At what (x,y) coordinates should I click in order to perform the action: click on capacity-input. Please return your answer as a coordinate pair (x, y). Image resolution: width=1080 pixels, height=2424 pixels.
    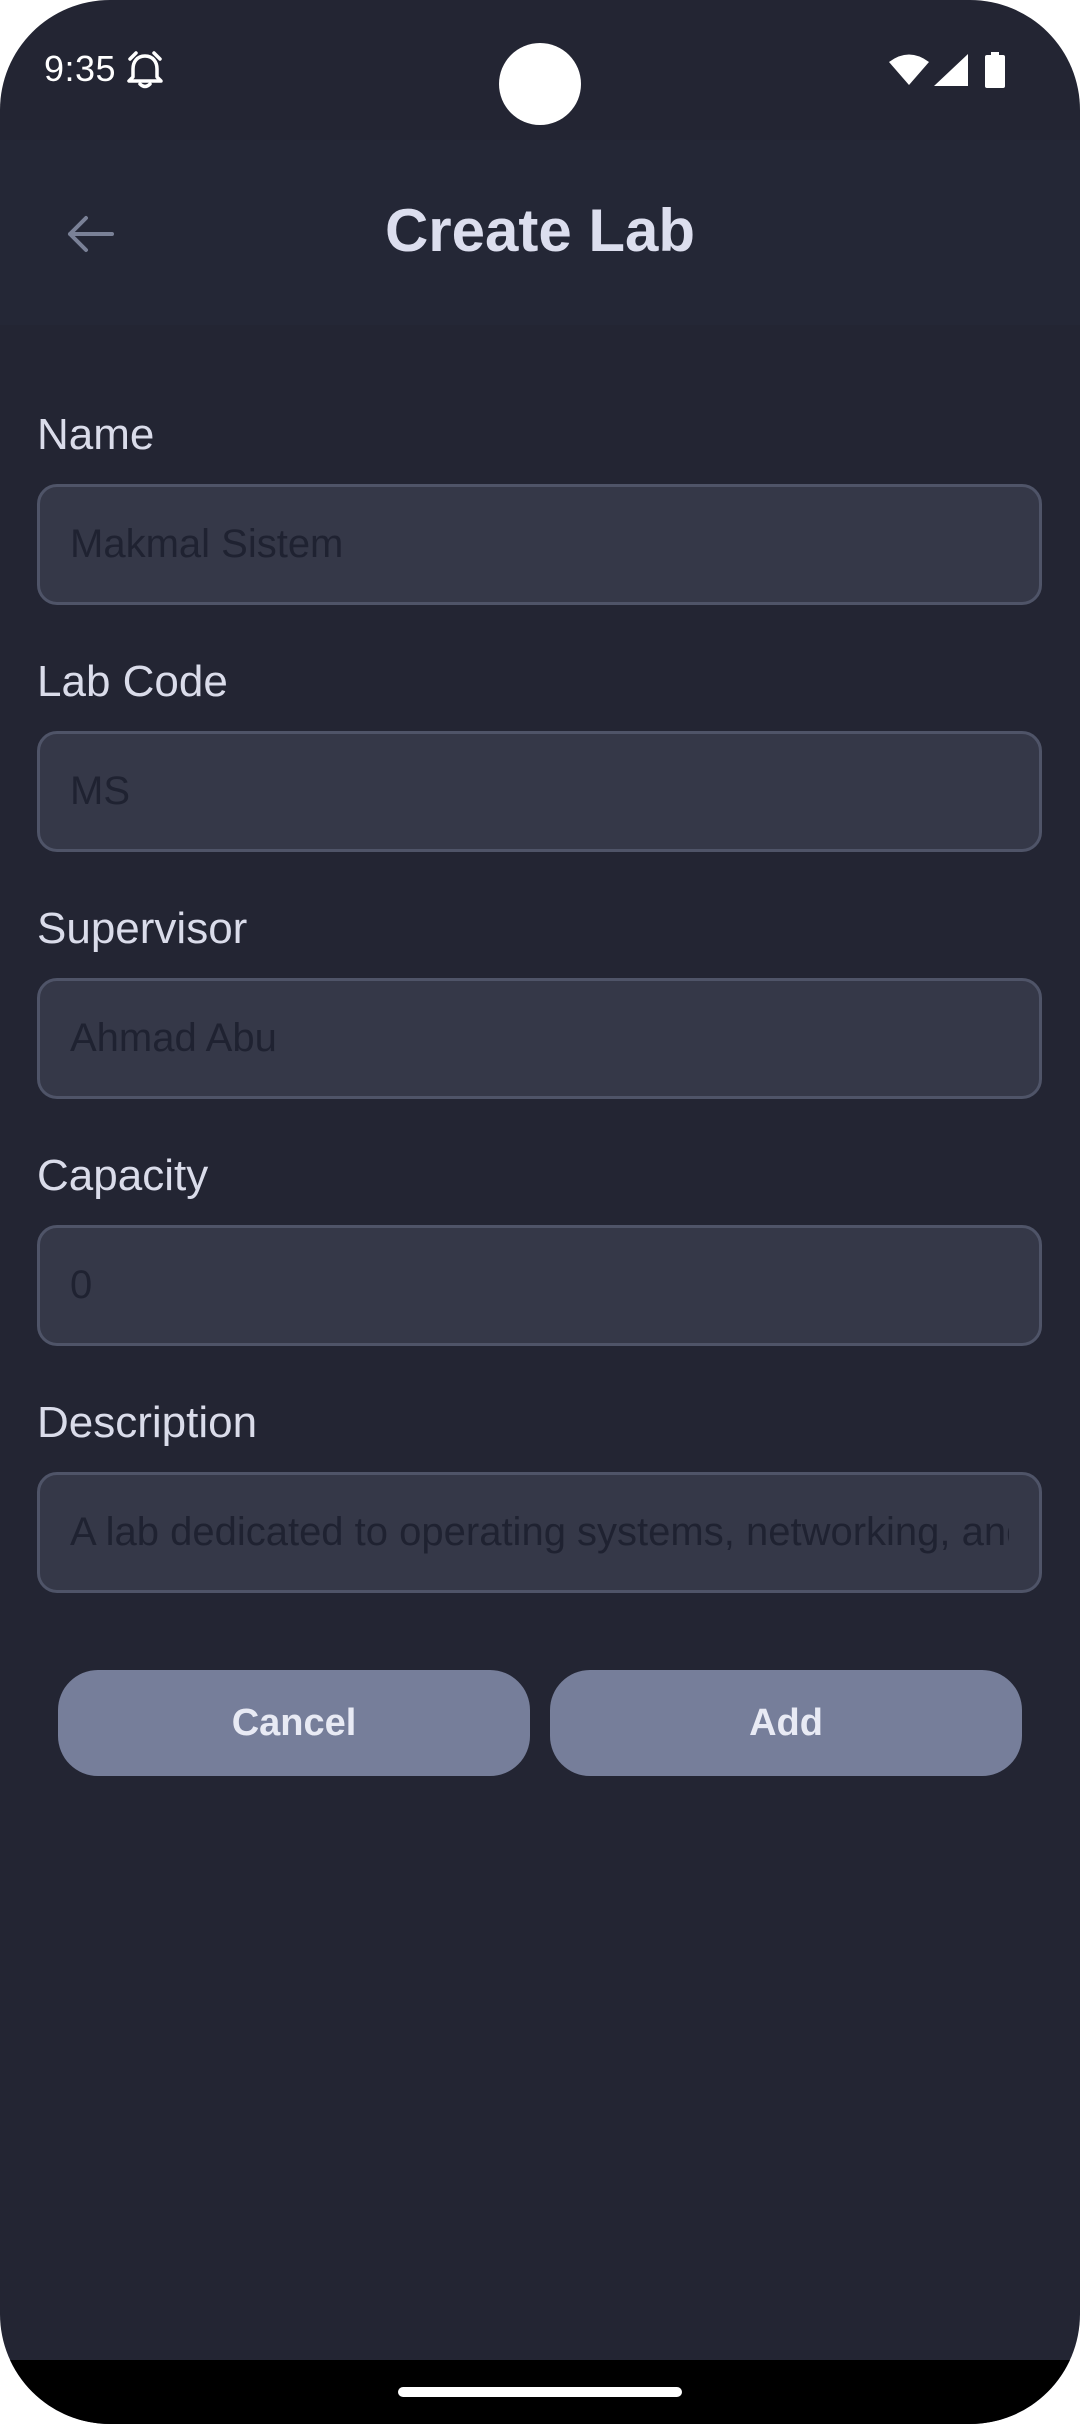
    Looking at the image, I should click on (539, 1285).